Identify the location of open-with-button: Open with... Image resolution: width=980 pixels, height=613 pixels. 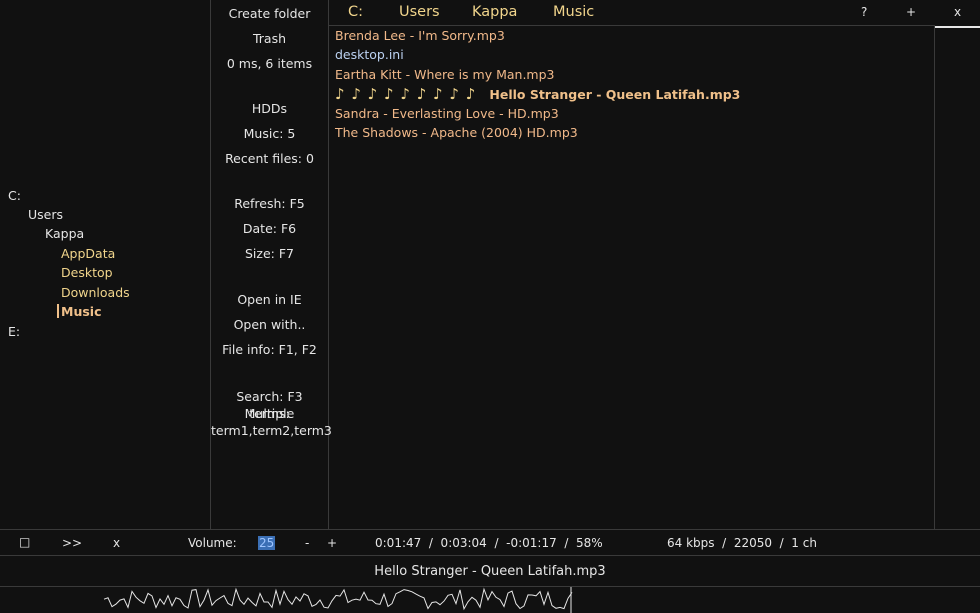
(269, 324).